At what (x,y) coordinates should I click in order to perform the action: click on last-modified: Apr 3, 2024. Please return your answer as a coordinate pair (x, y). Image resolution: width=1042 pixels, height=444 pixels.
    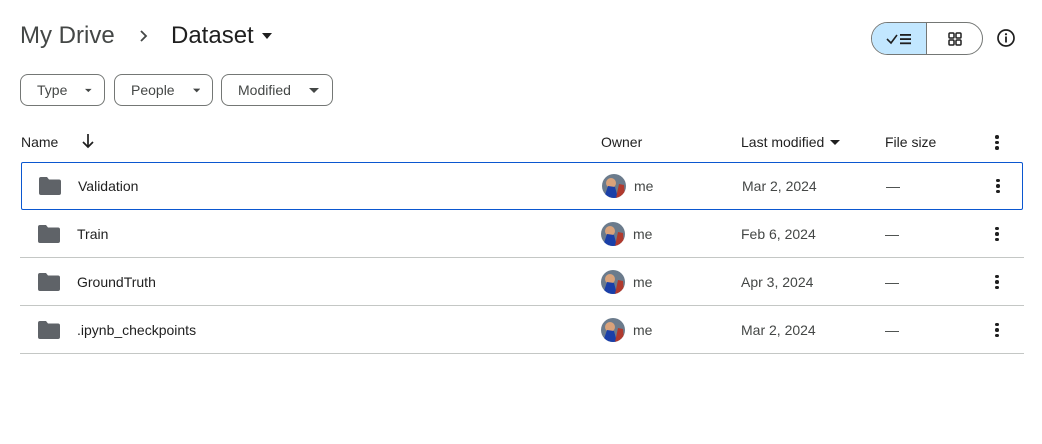
    Looking at the image, I should click on (777, 282).